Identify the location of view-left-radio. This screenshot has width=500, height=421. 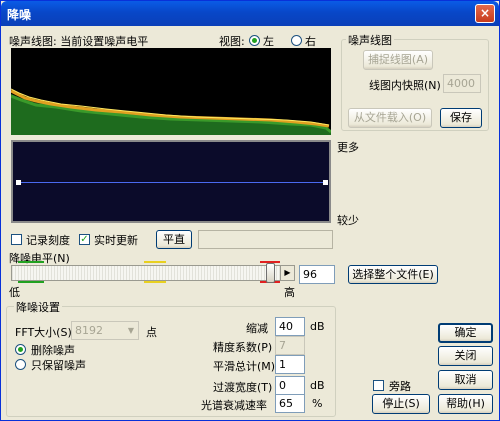
(254, 40).